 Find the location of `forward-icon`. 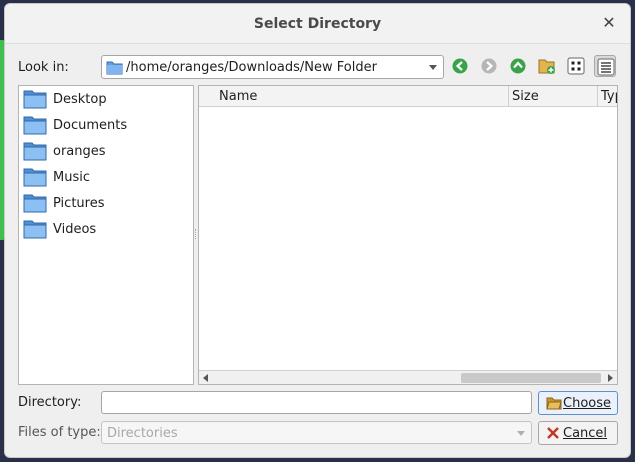

forward-icon is located at coordinates (489, 66).